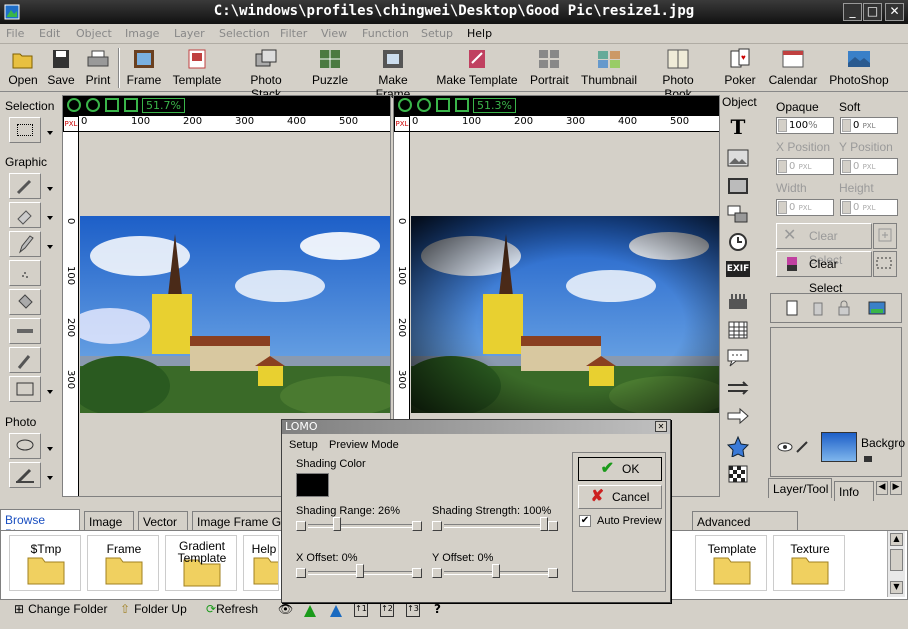  What do you see at coordinates (25, 130) in the screenshot?
I see `rect-select-tool` at bounding box center [25, 130].